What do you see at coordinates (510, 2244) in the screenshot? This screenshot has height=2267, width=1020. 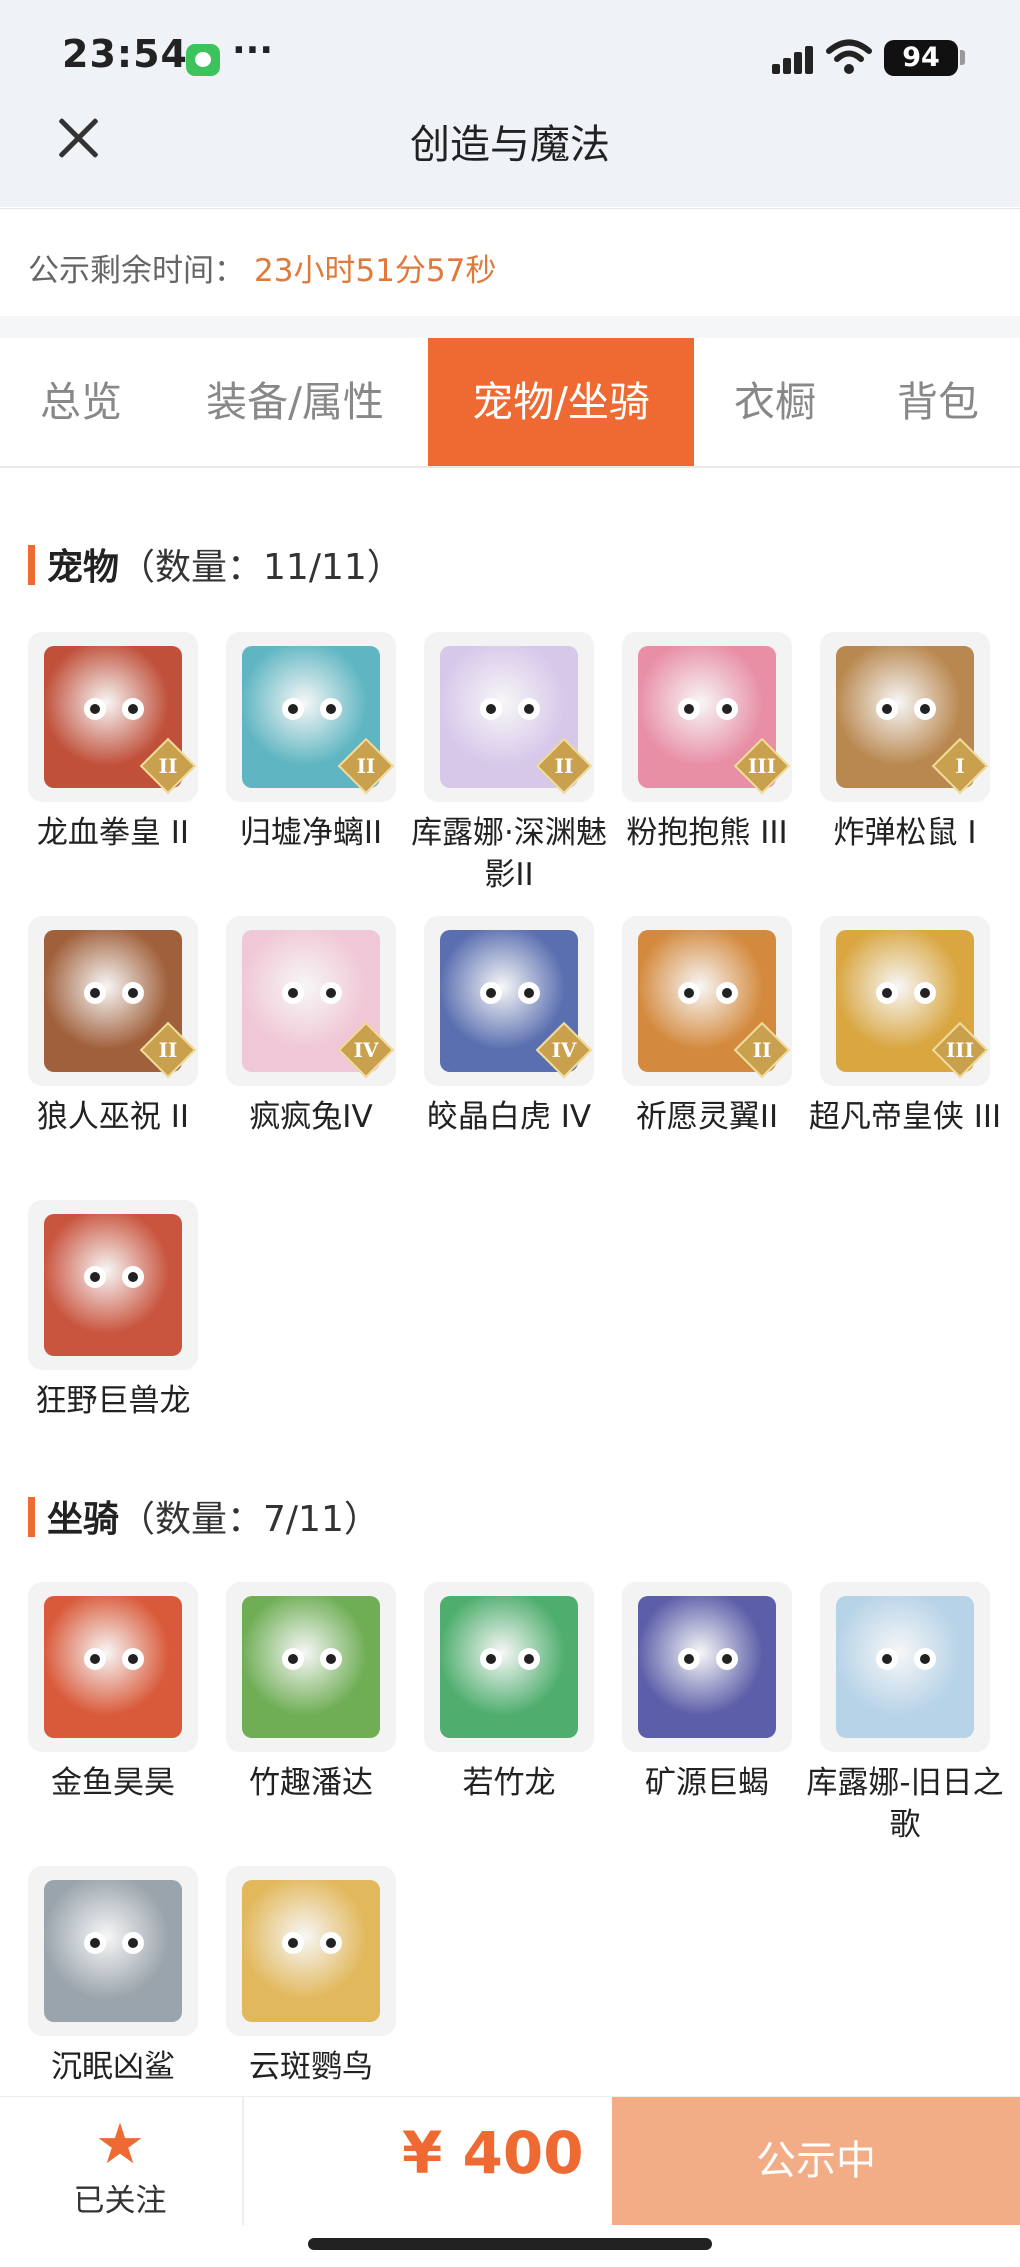 I see `home-indicator` at bounding box center [510, 2244].